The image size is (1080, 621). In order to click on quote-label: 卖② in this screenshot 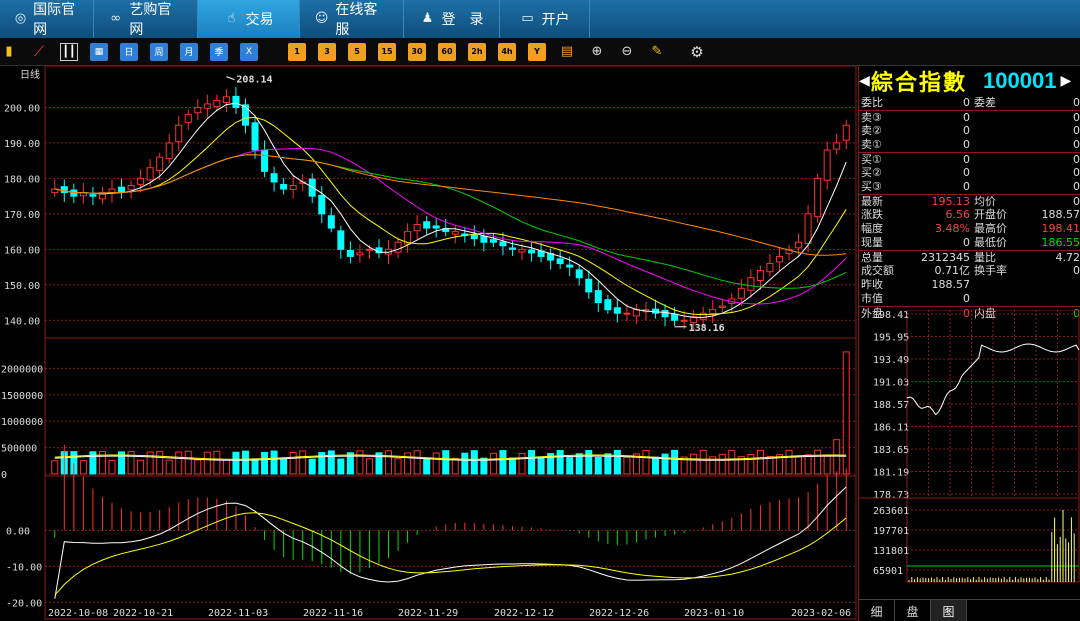, I will do `click(871, 130)`.